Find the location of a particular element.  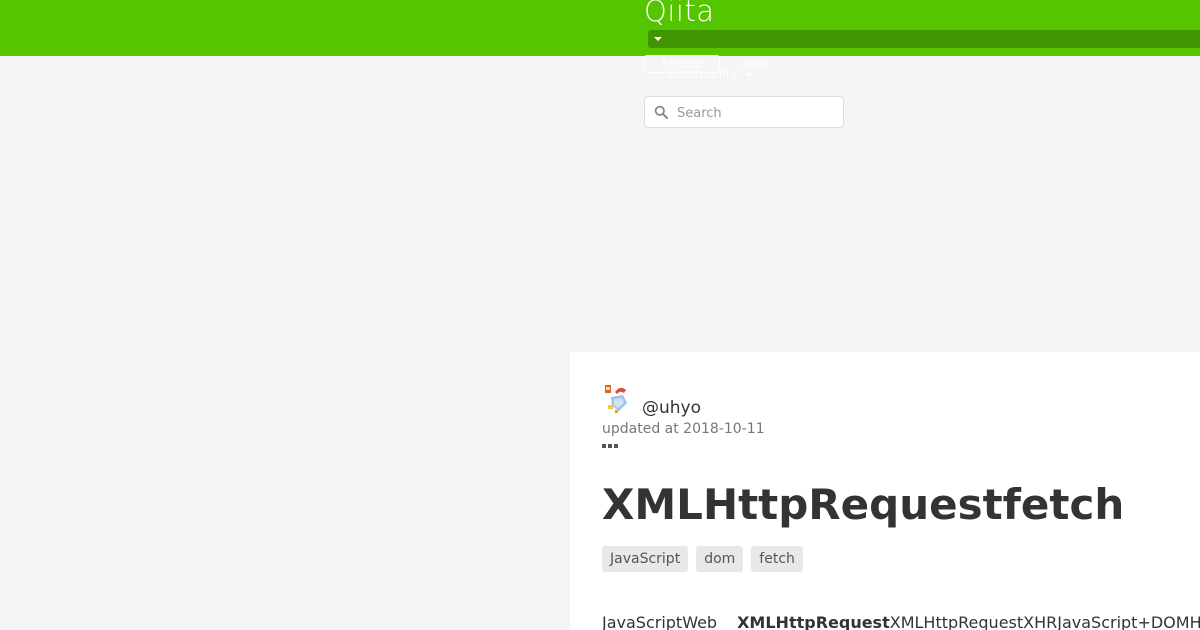

body-text-lead: JavaScriptWeb is located at coordinates (660, 621).